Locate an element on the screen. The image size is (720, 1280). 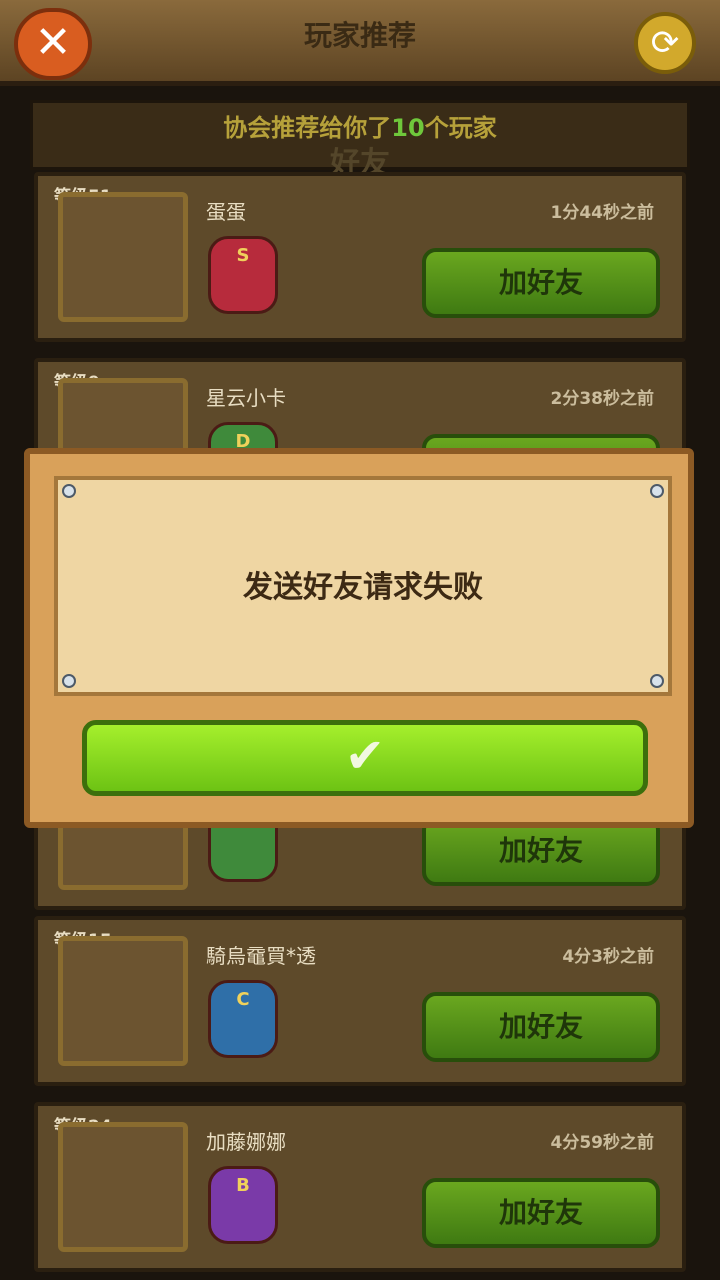
last-seen-time: 1分44秒之前 is located at coordinates (602, 213).